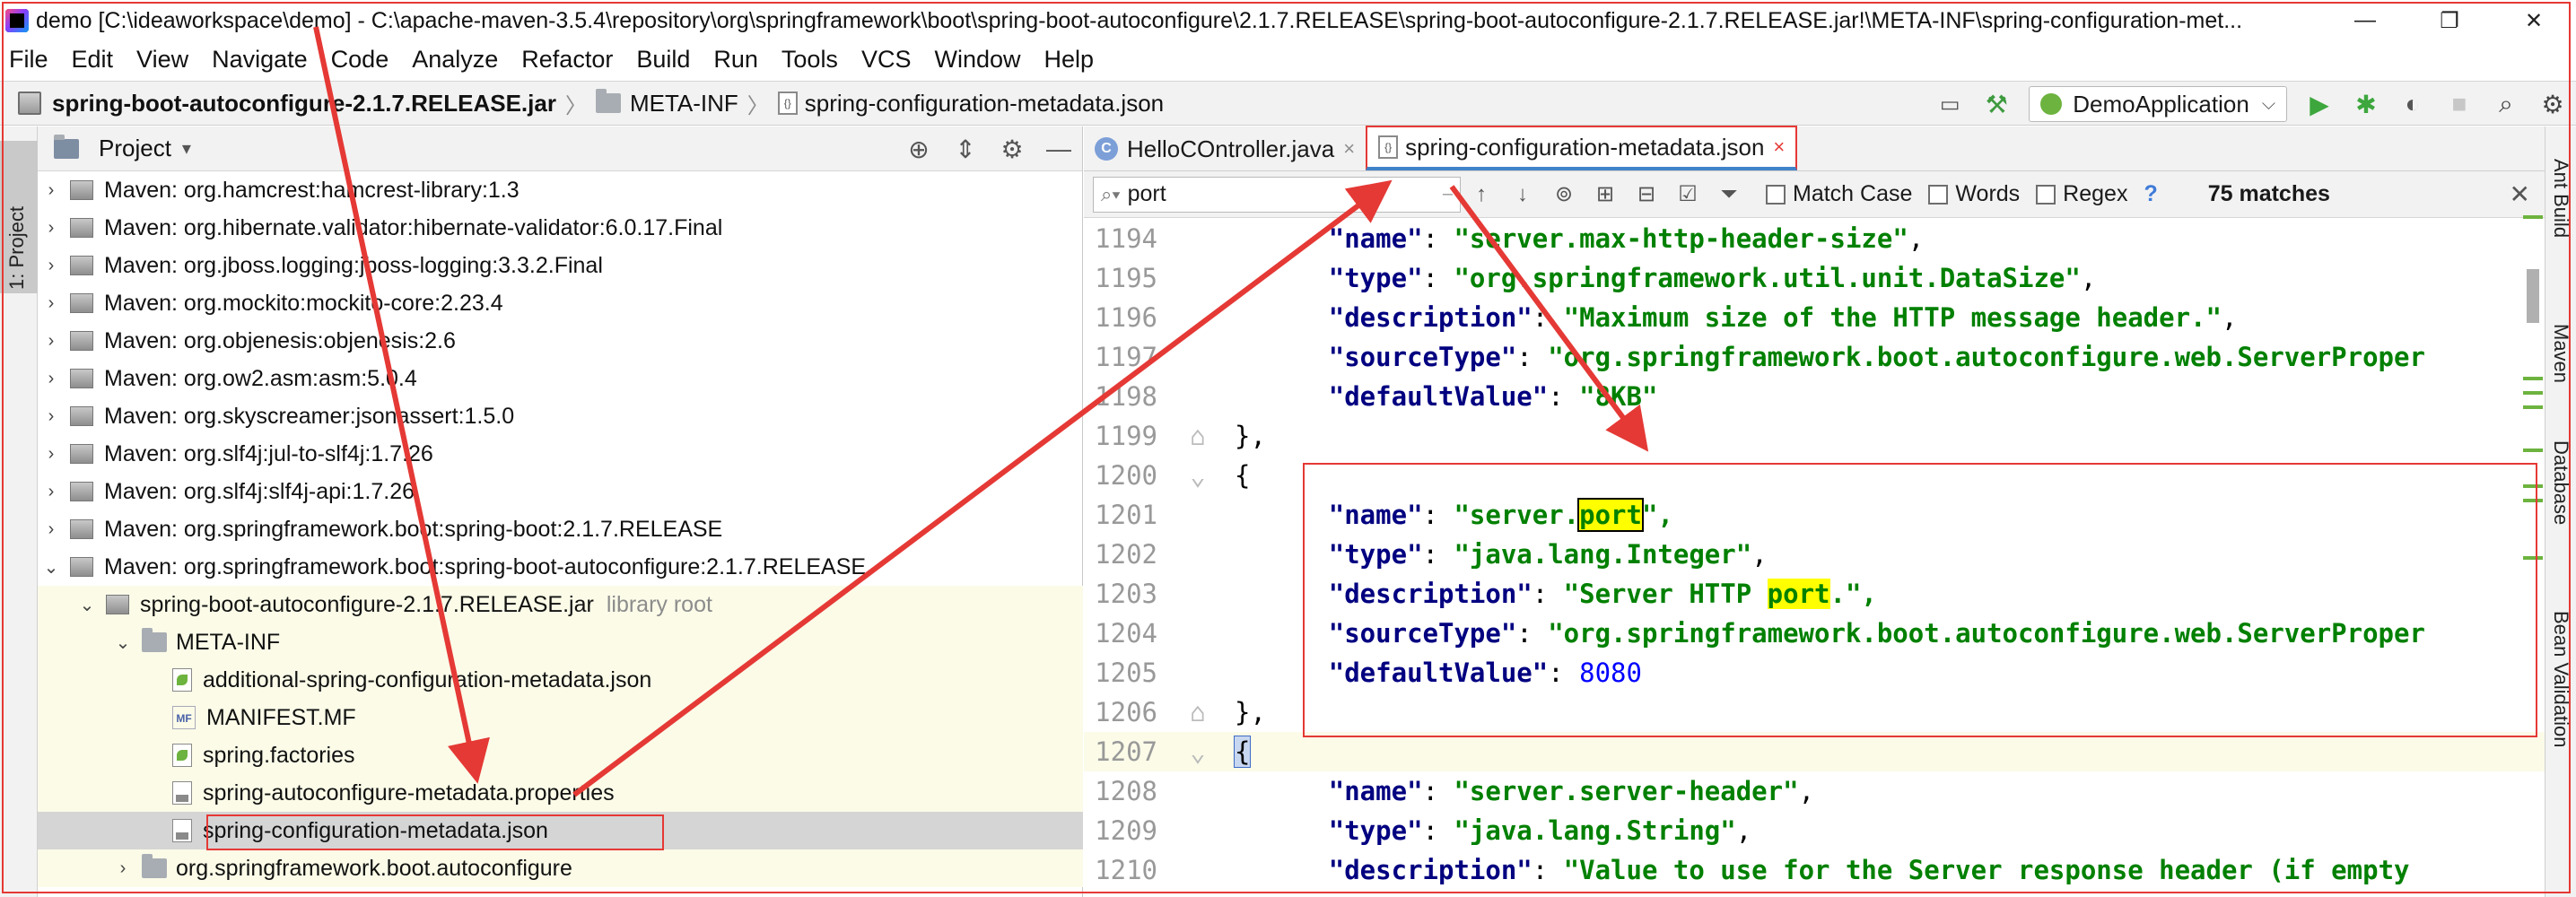 The width and height of the screenshot is (2576, 897). I want to click on port-entry-annotation-box, so click(1920, 600).